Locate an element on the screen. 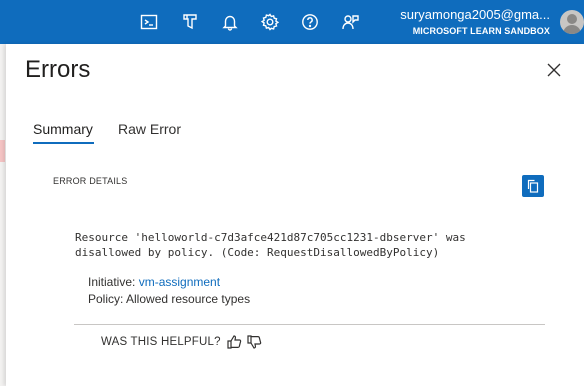 The image size is (584, 386). initiative-label: Initiative: is located at coordinates (113, 282).